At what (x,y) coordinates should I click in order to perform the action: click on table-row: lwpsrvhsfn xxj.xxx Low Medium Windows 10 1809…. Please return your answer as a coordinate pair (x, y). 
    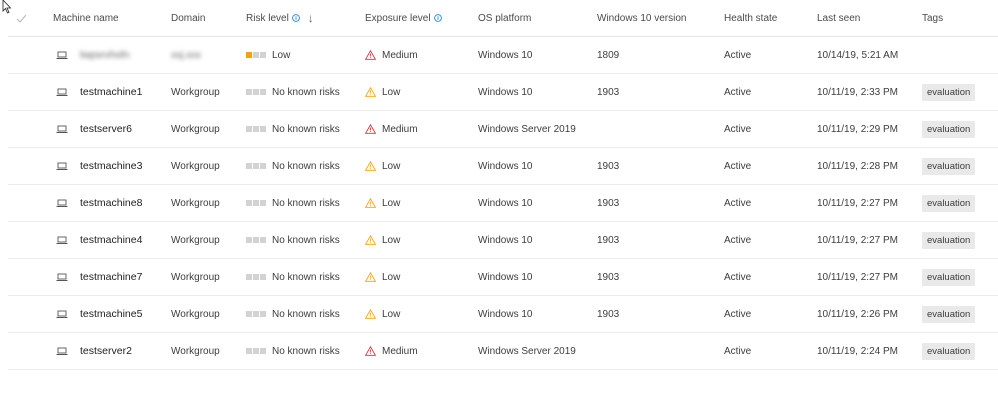
    Looking at the image, I should click on (503, 55).